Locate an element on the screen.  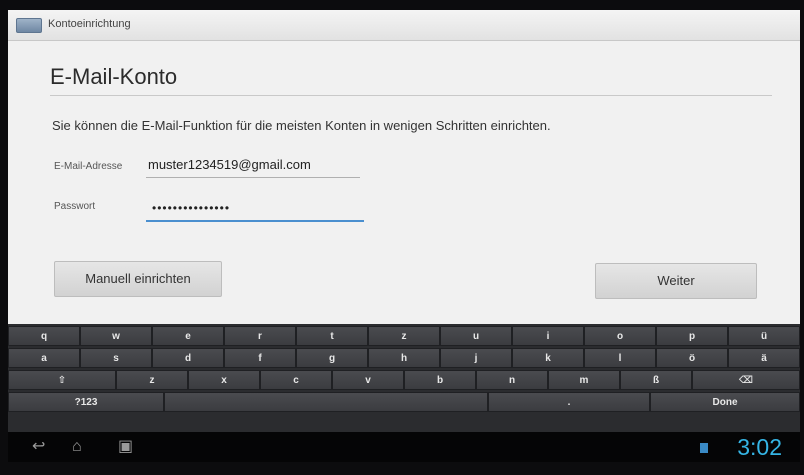
key-p: p is located at coordinates (692, 336).